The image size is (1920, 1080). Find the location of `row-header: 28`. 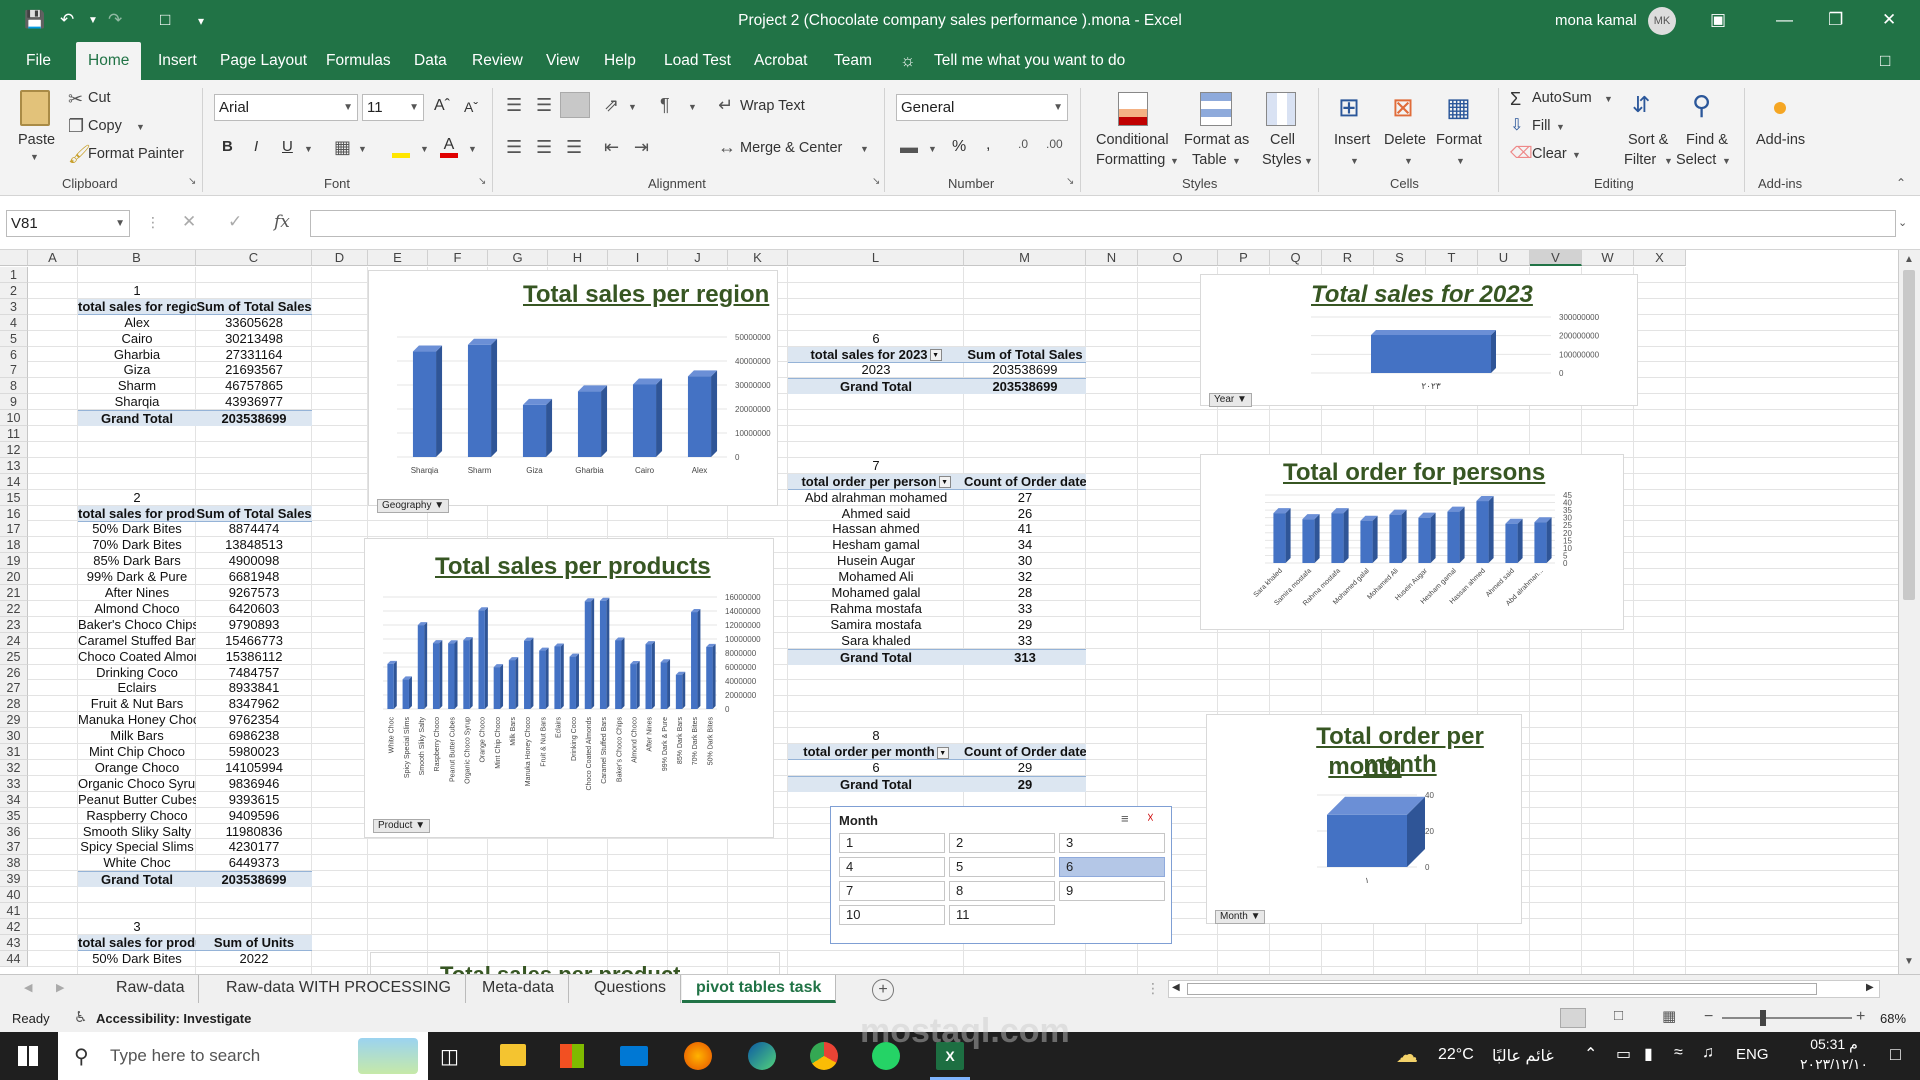

row-header: 28 is located at coordinates (14, 704).